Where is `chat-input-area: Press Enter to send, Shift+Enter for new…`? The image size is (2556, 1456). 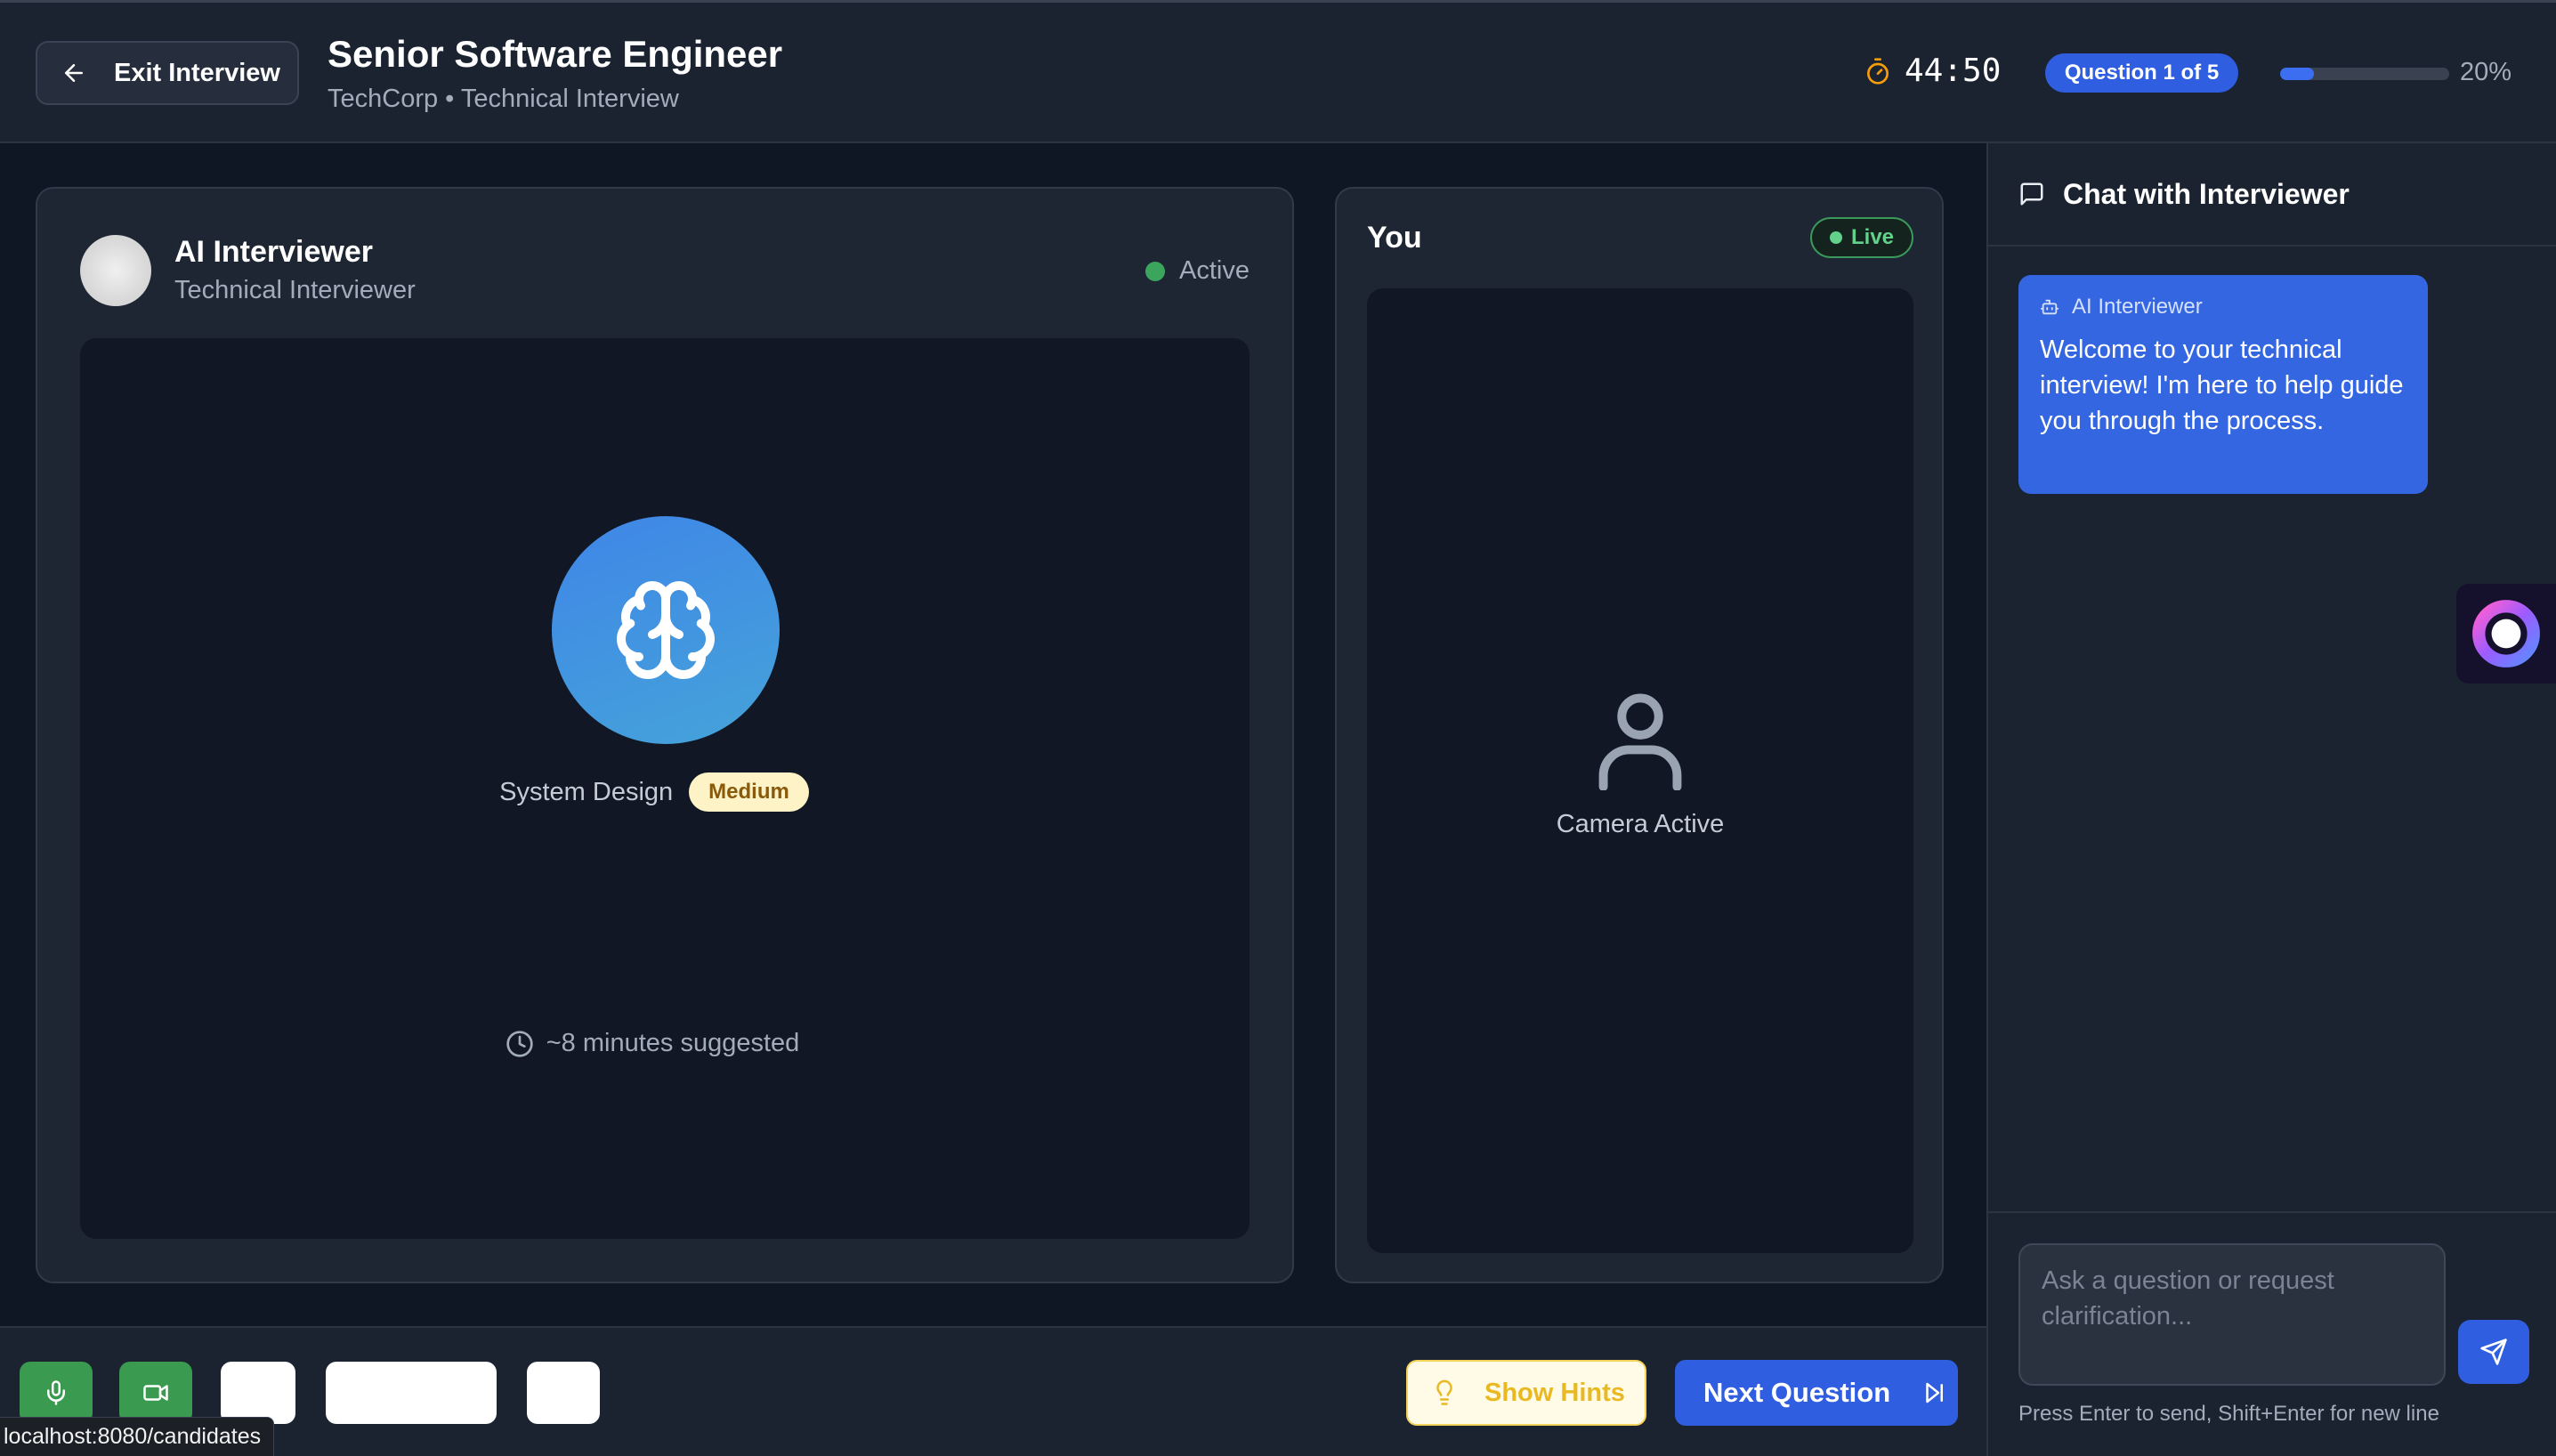 chat-input-area: Press Enter to send, Shift+Enter for new… is located at coordinates (2272, 1333).